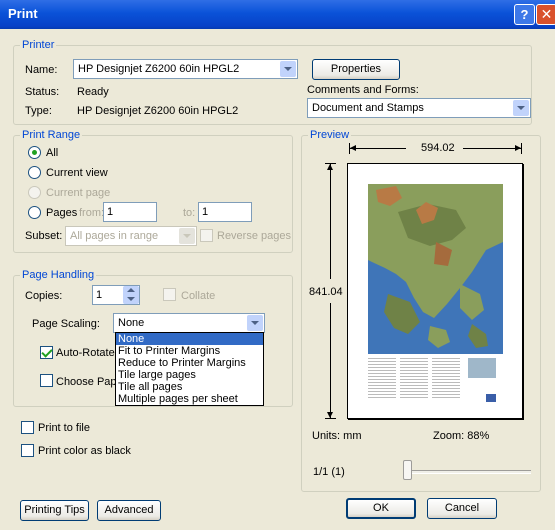  What do you see at coordinates (225, 212) in the screenshot?
I see `pages-to-input: 1` at bounding box center [225, 212].